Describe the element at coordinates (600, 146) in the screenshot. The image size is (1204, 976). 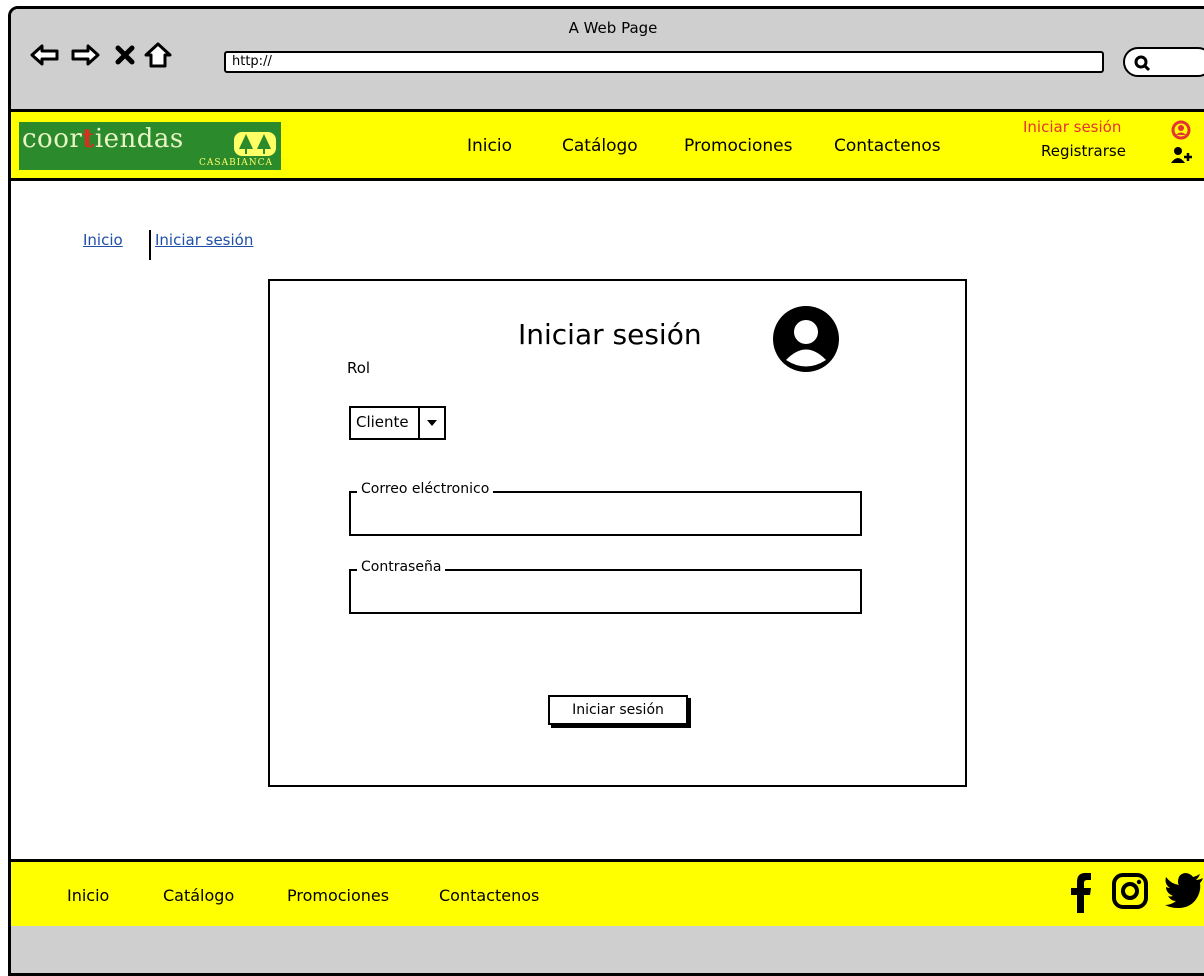
I see `nav-catalogo: Catálogo` at that location.